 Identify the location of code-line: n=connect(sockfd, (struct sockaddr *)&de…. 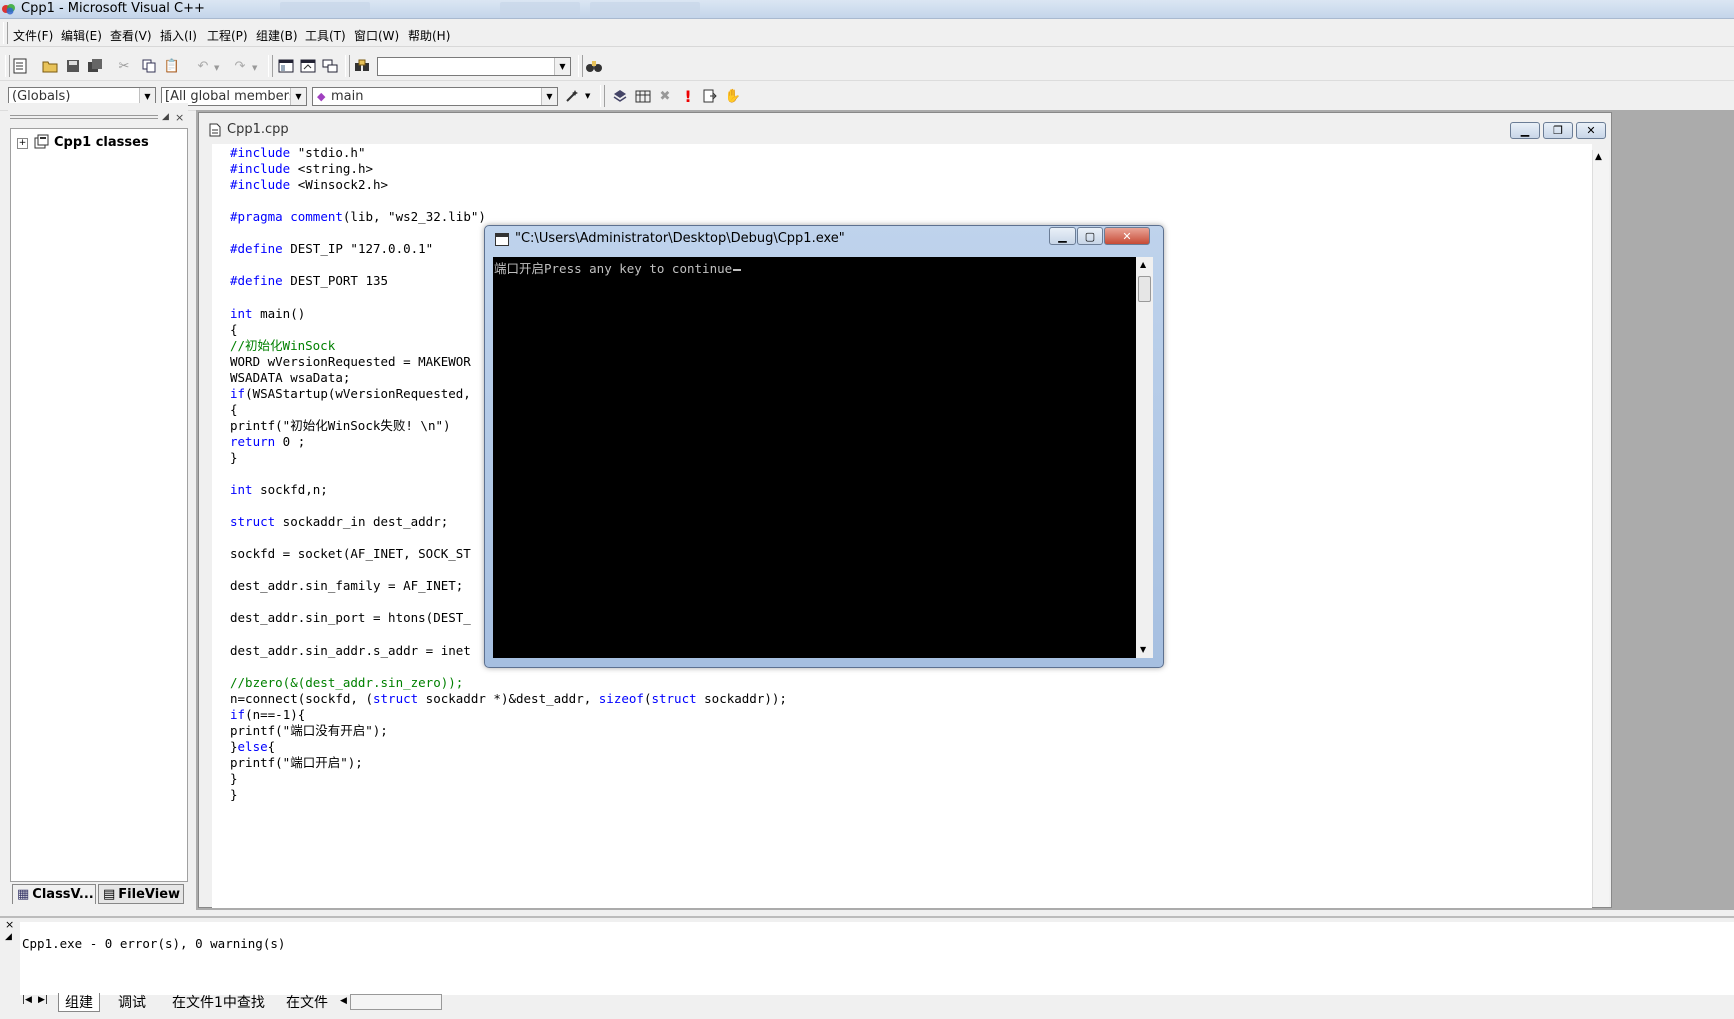
(508, 699).